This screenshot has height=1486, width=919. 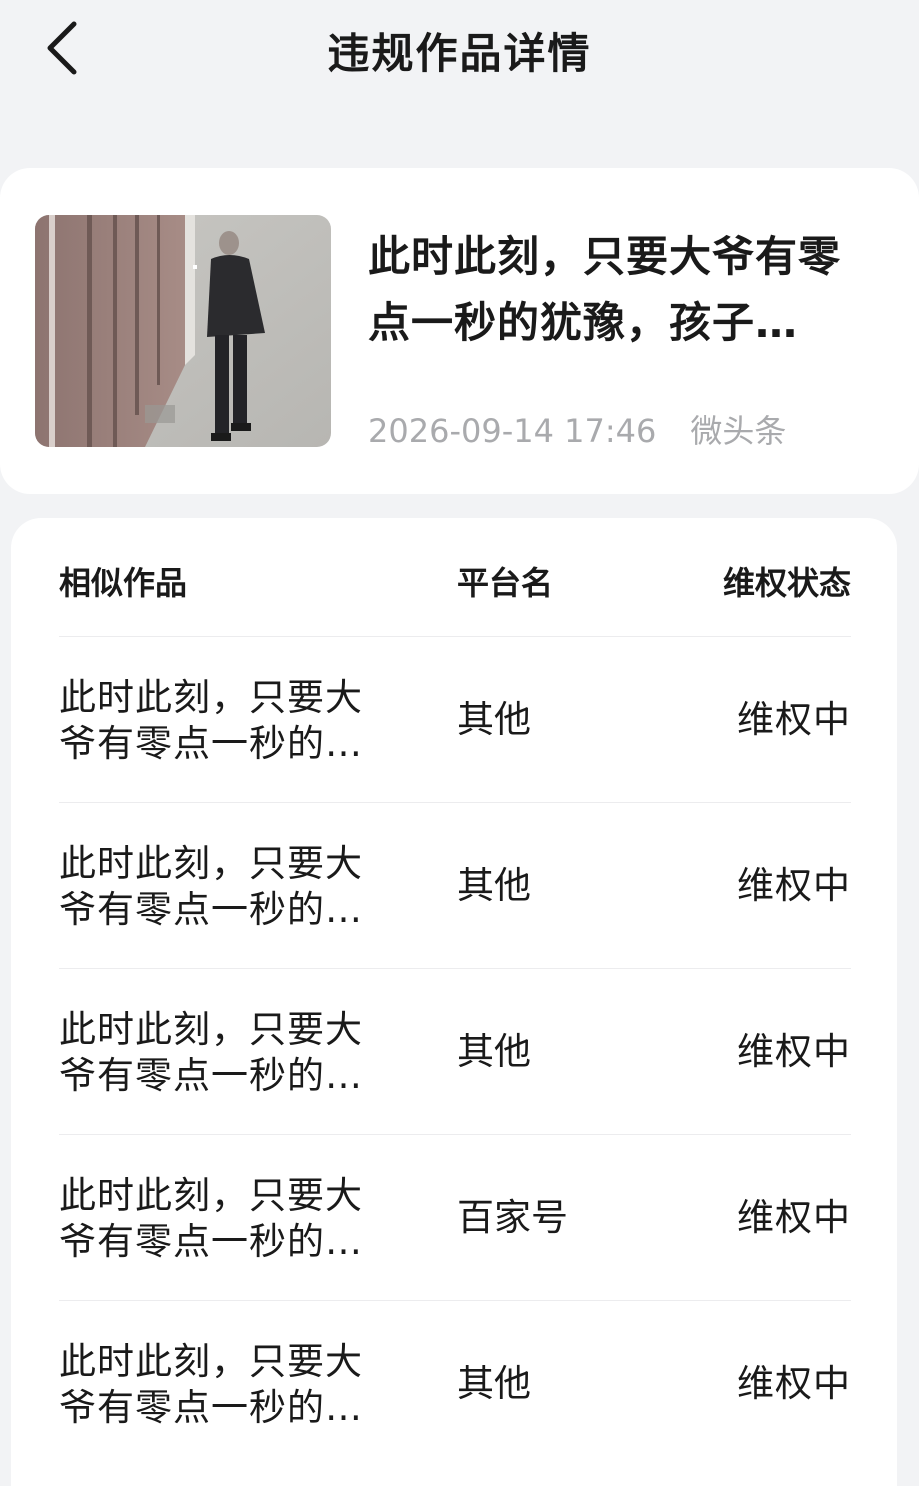 I want to click on table-row: 此时此刻，只要大爷有零点一秒的… 百家号 维权中, so click(x=455, y=1217).